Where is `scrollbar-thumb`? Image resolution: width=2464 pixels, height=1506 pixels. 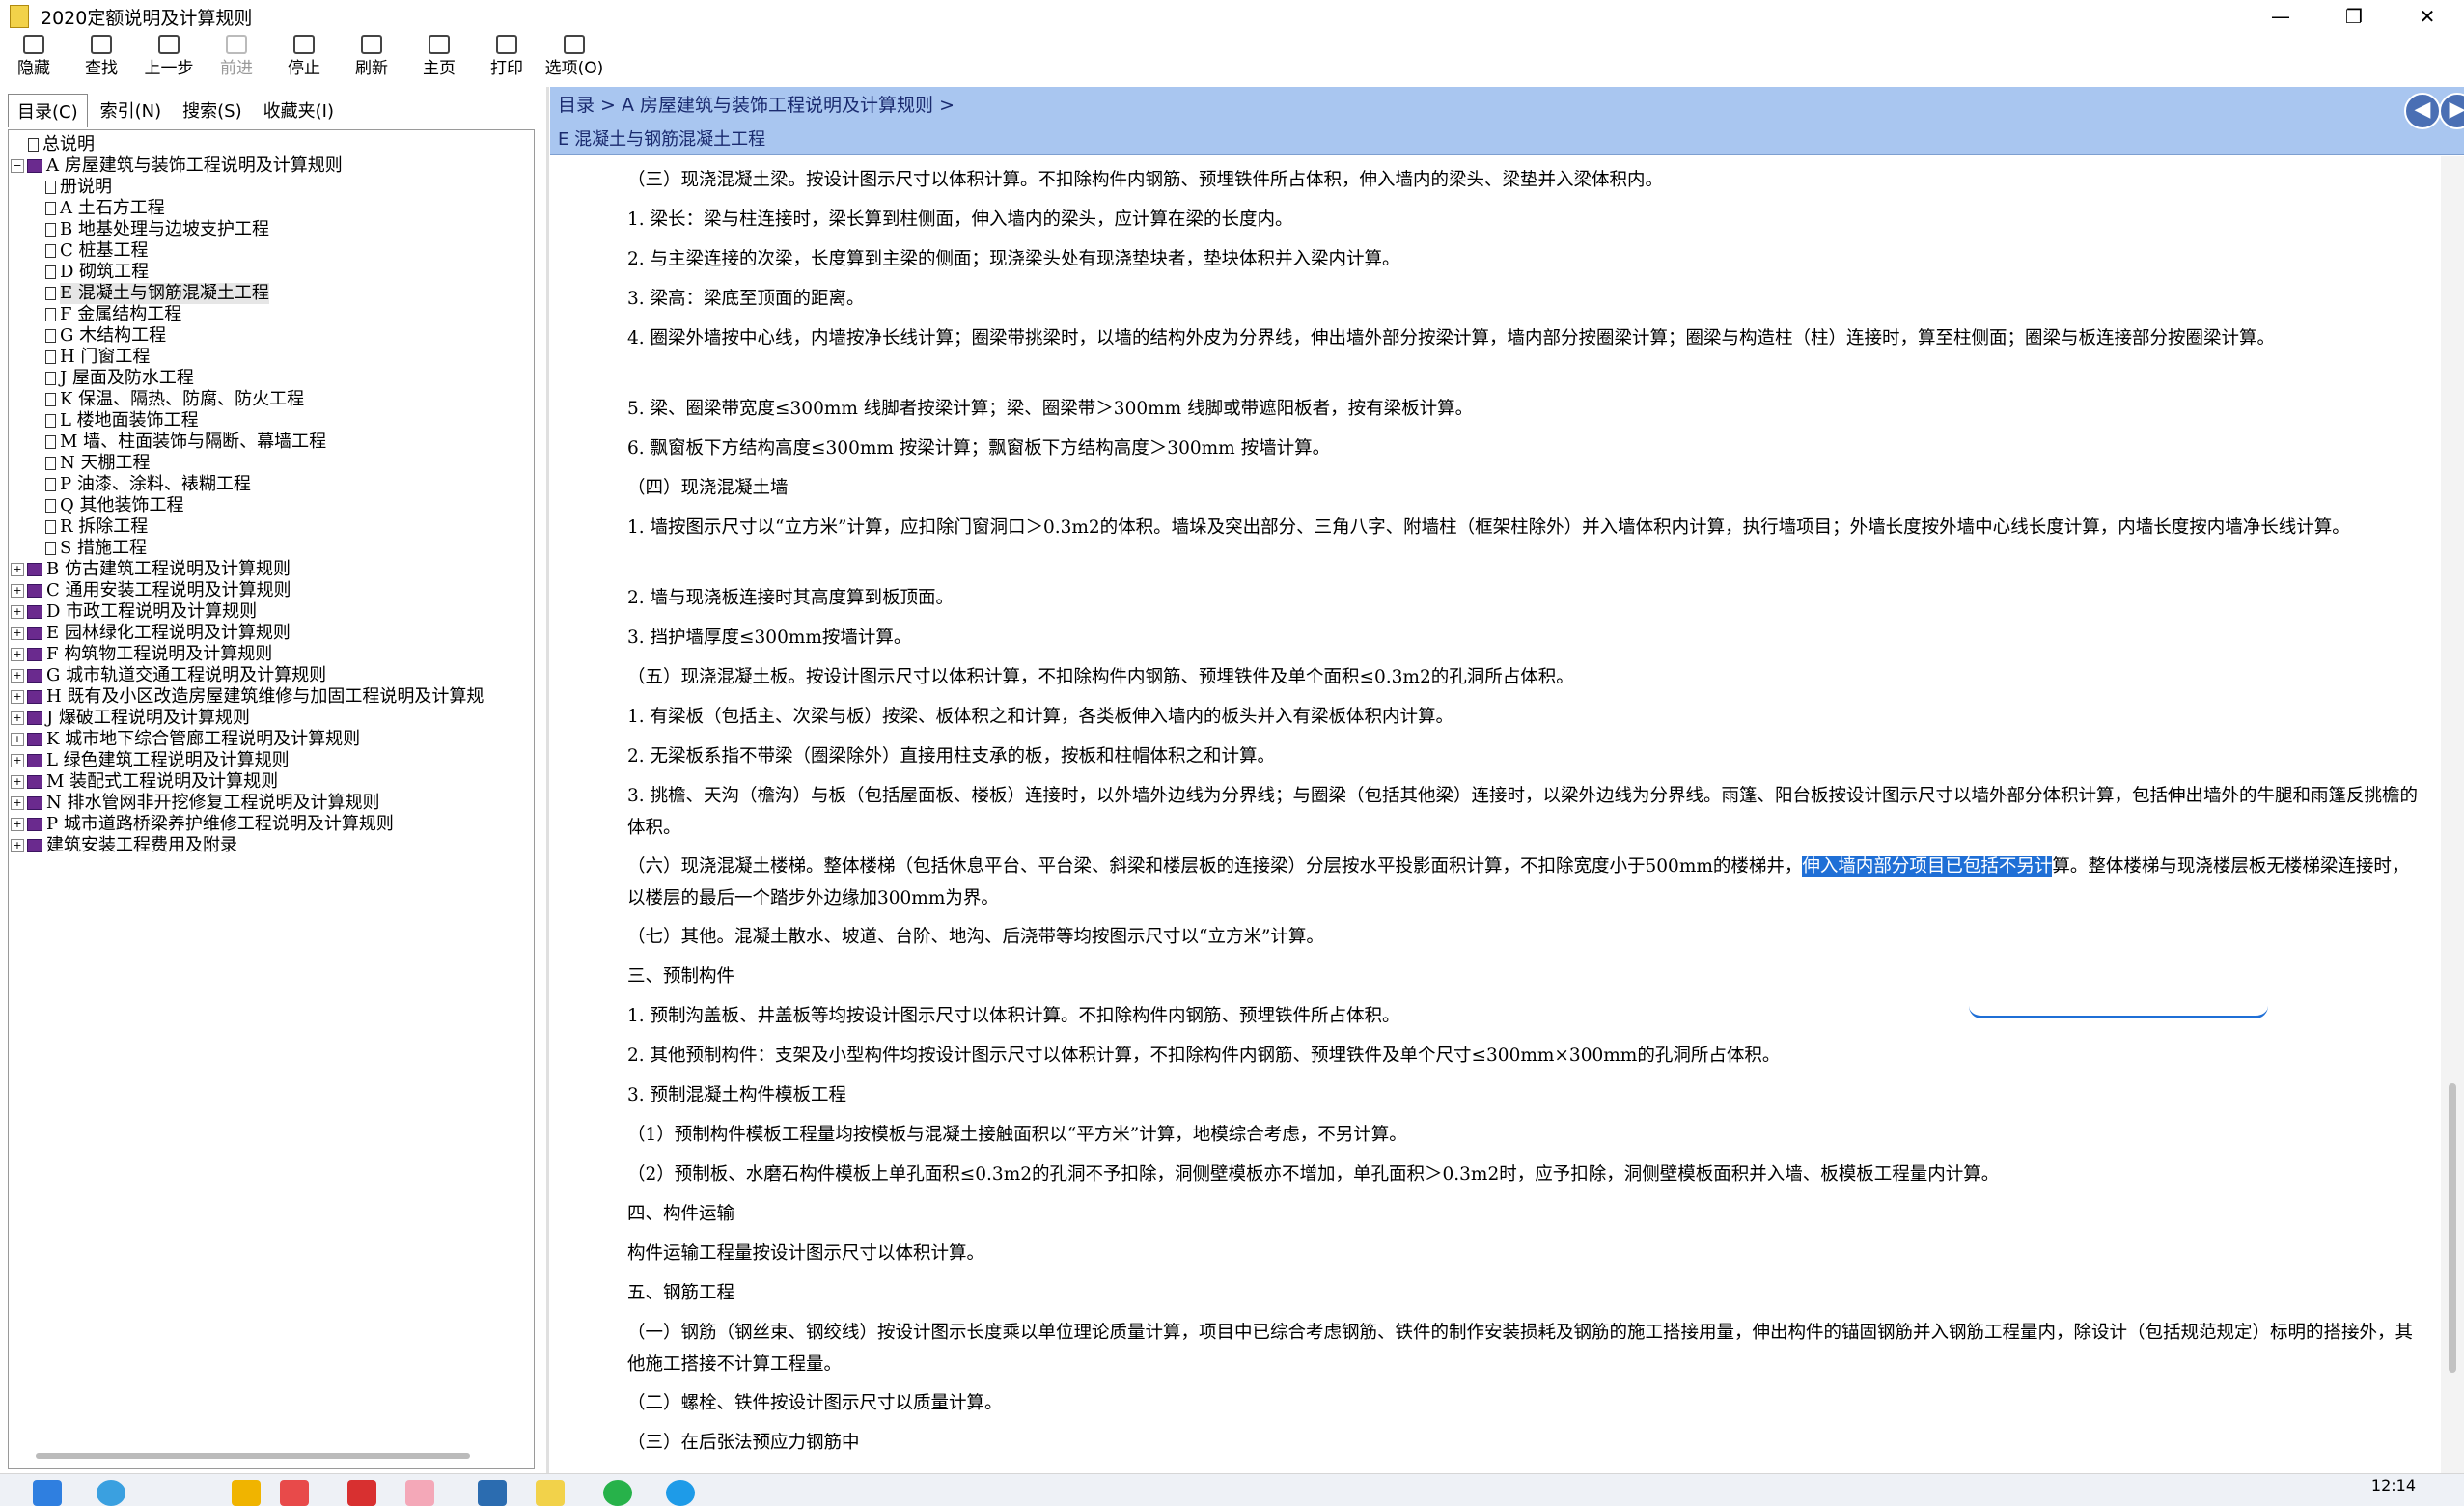 scrollbar-thumb is located at coordinates (2453, 1228).